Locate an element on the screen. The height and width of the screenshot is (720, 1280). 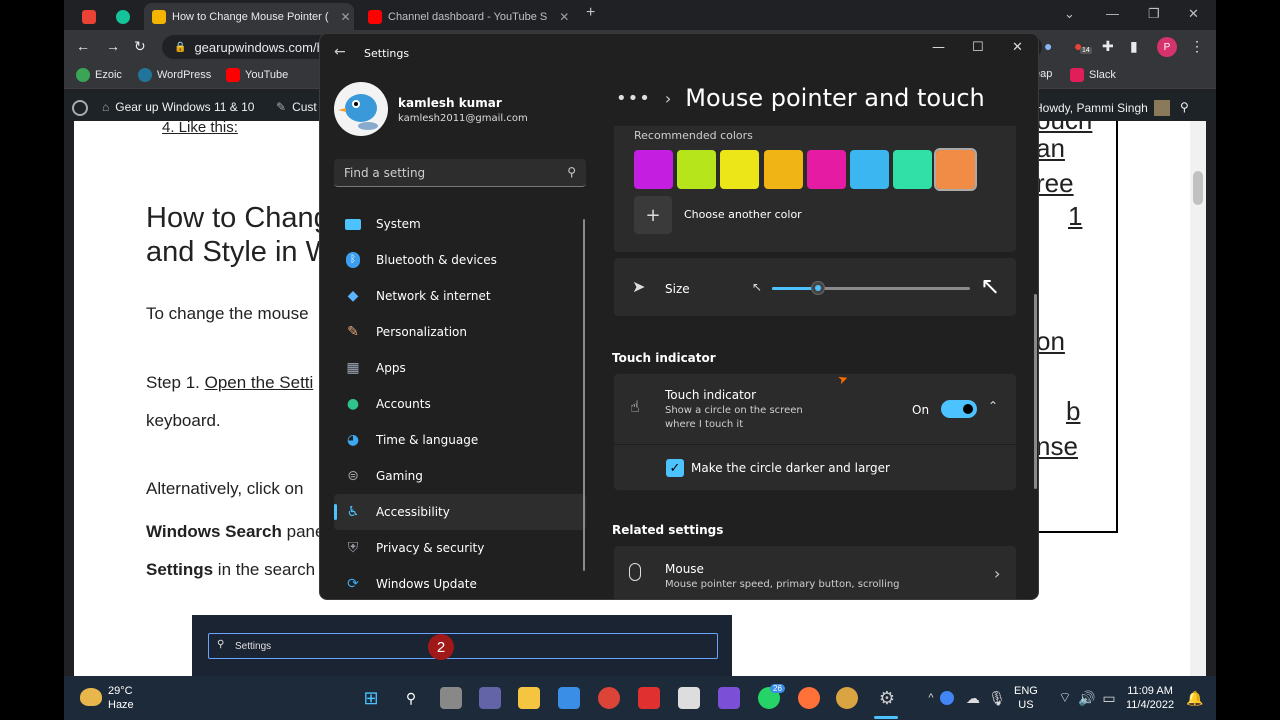
nav-label: Accessibility is located at coordinates (413, 512).